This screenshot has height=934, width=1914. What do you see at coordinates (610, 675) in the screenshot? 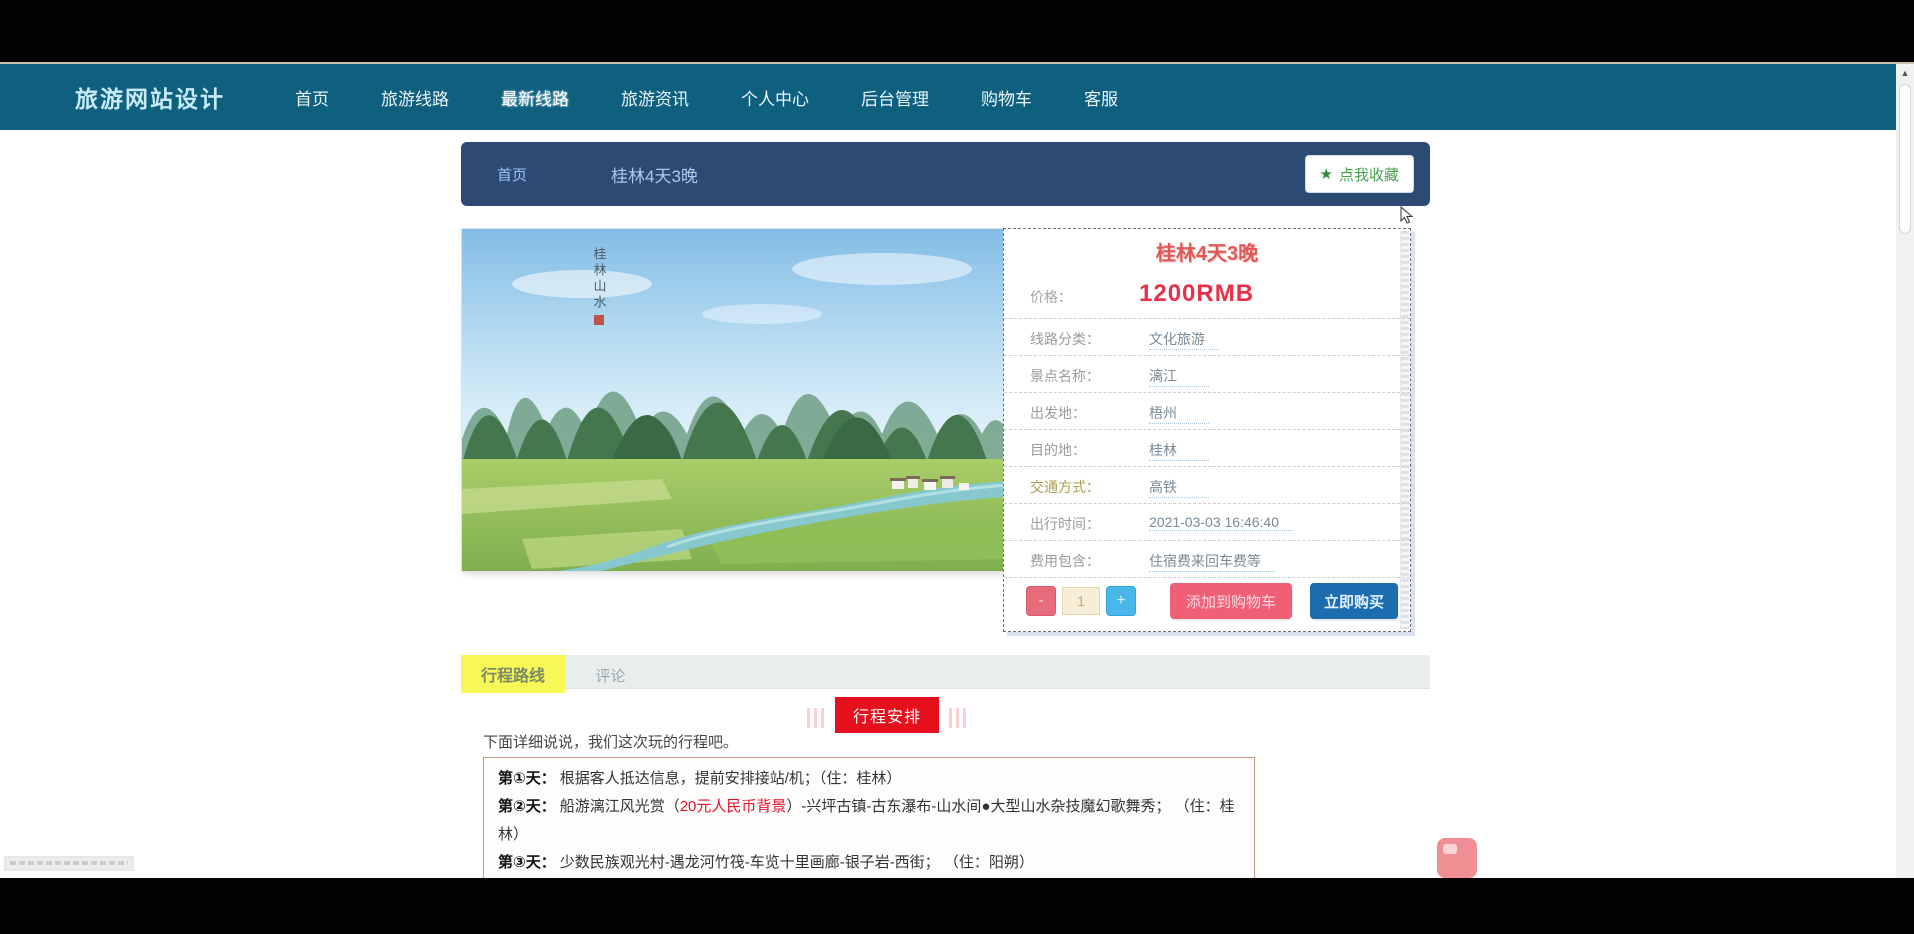
I see `tab-comments: 评论` at bounding box center [610, 675].